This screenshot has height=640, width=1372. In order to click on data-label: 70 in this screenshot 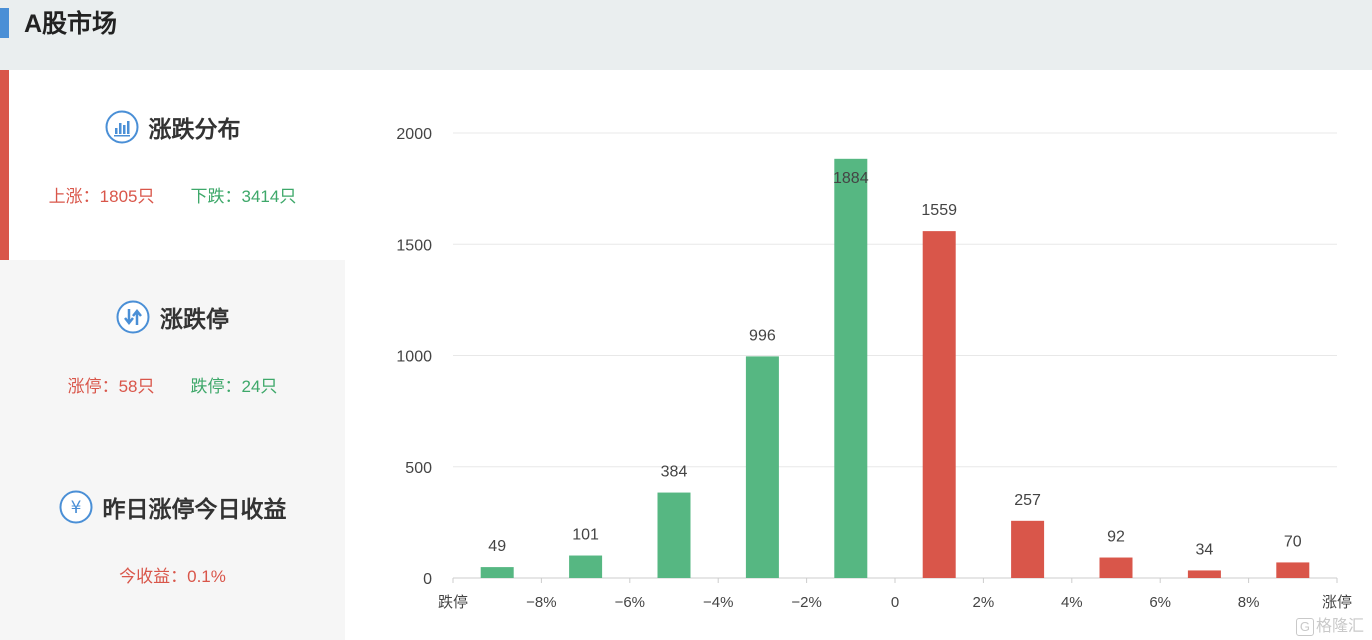, I will do `click(1293, 541)`.